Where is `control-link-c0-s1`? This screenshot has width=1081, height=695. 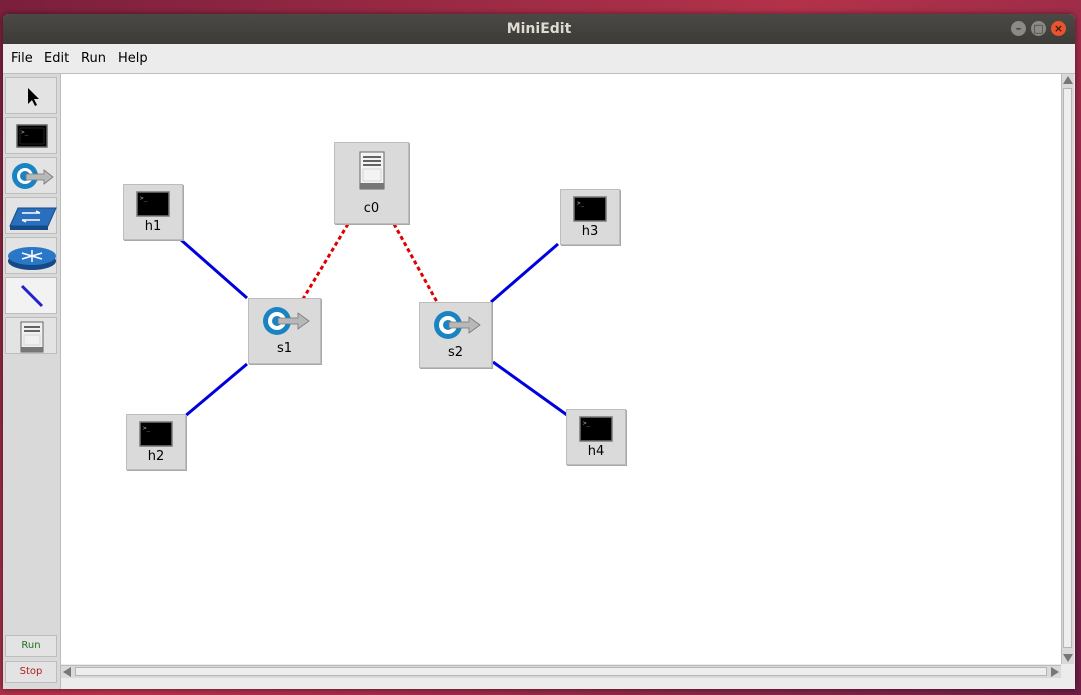 control-link-c0-s1 is located at coordinates (325, 261).